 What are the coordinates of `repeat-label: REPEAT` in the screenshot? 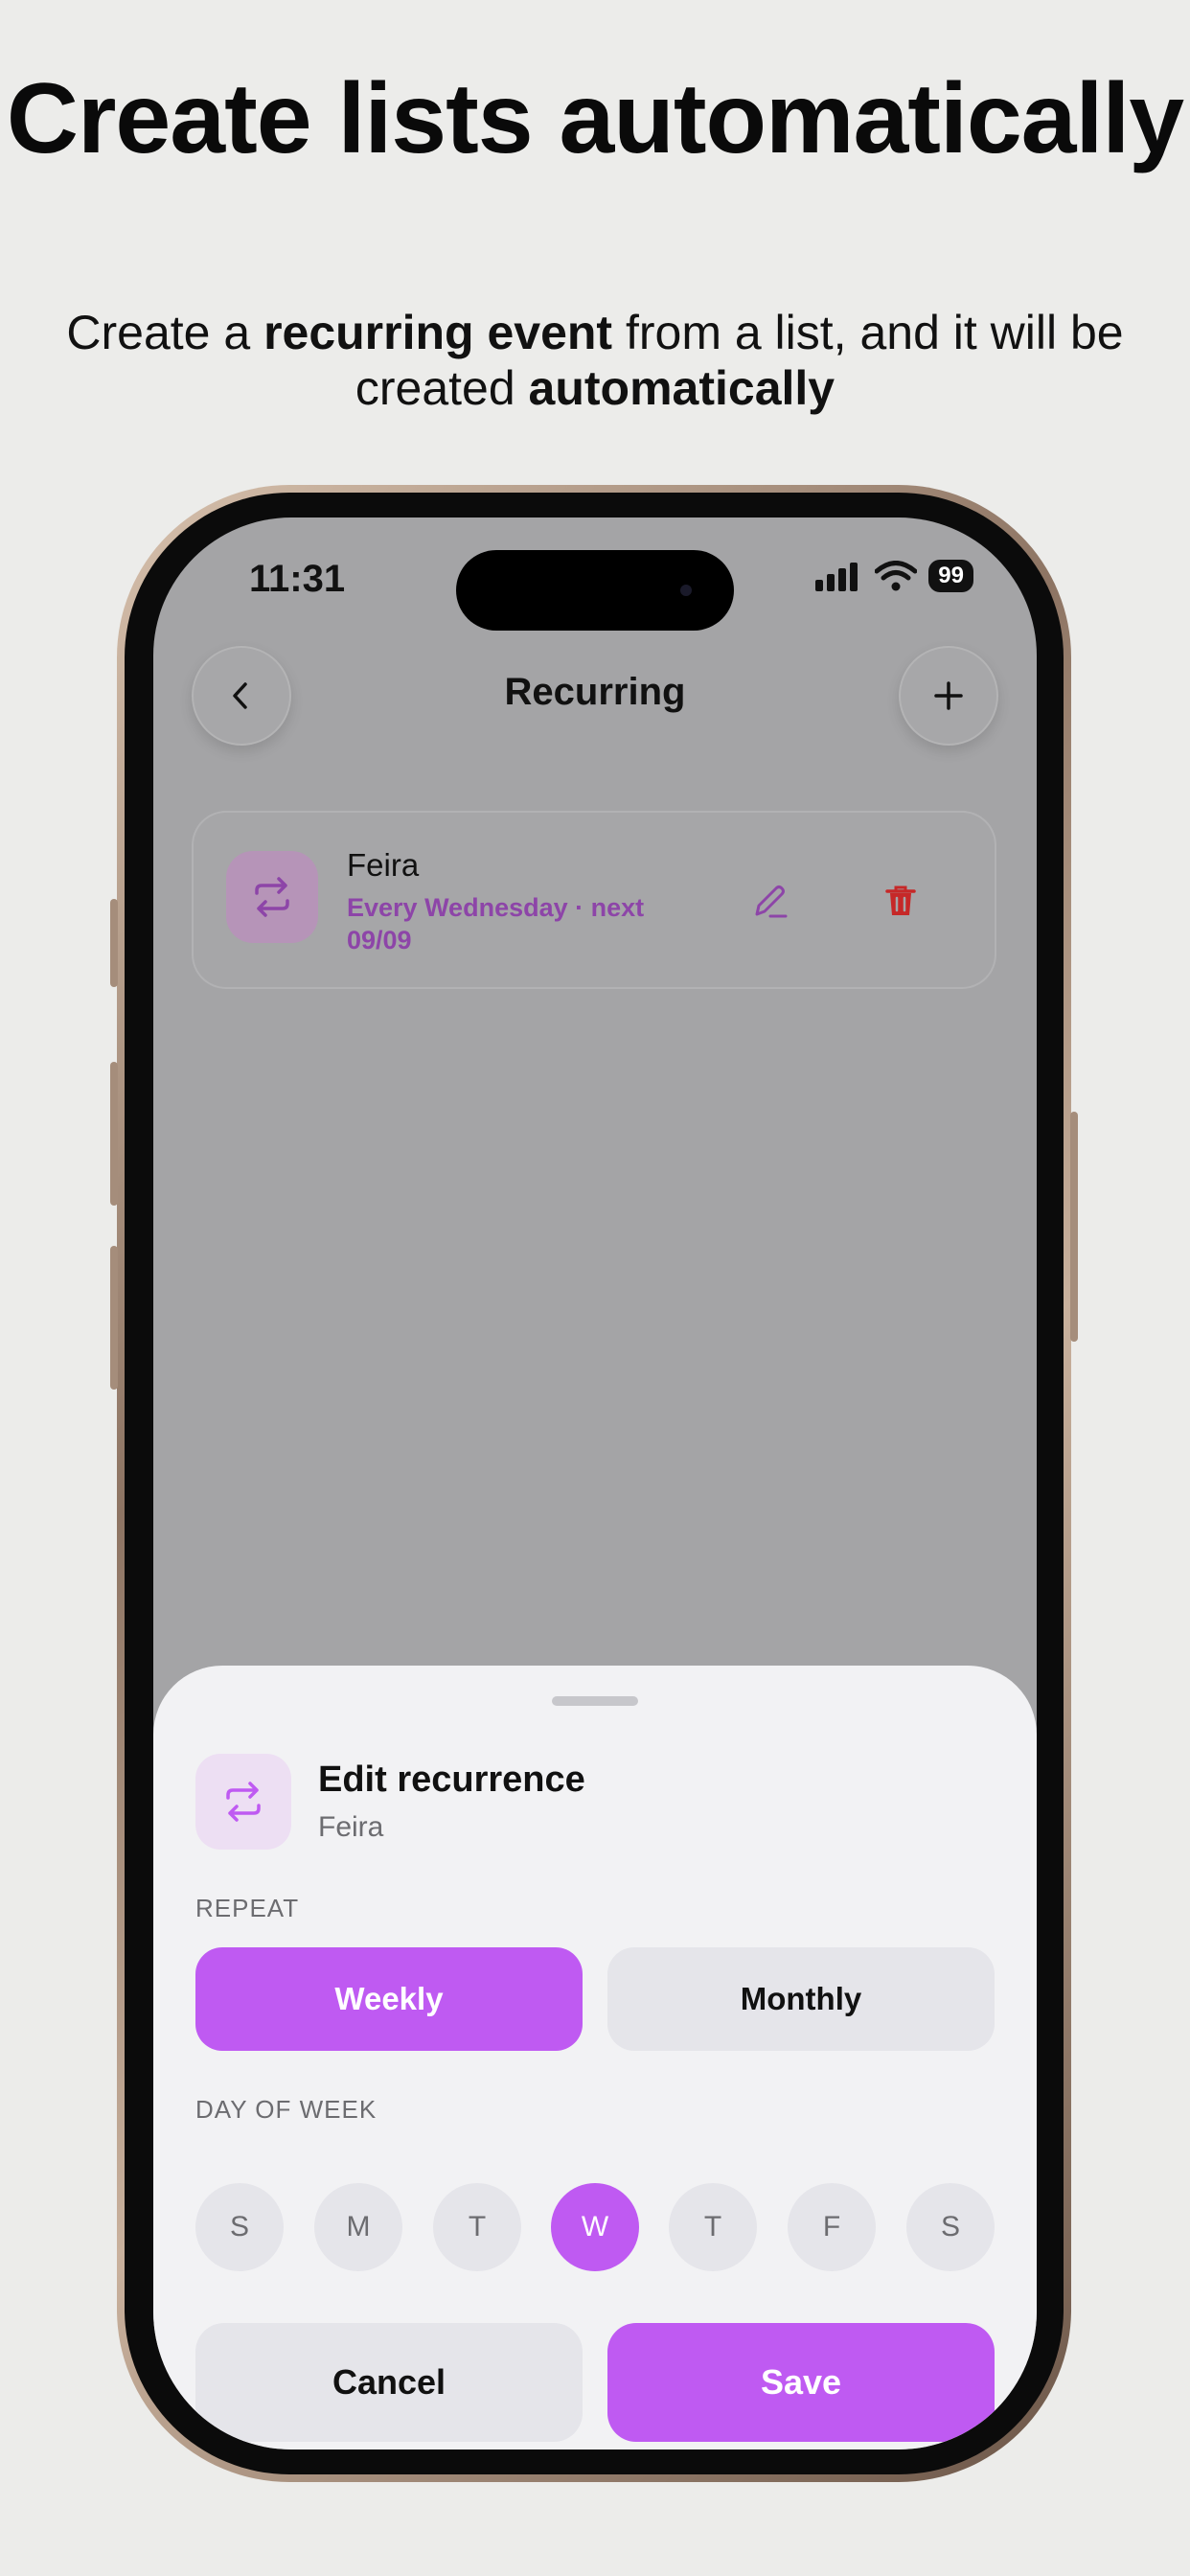 It's located at (248, 1908).